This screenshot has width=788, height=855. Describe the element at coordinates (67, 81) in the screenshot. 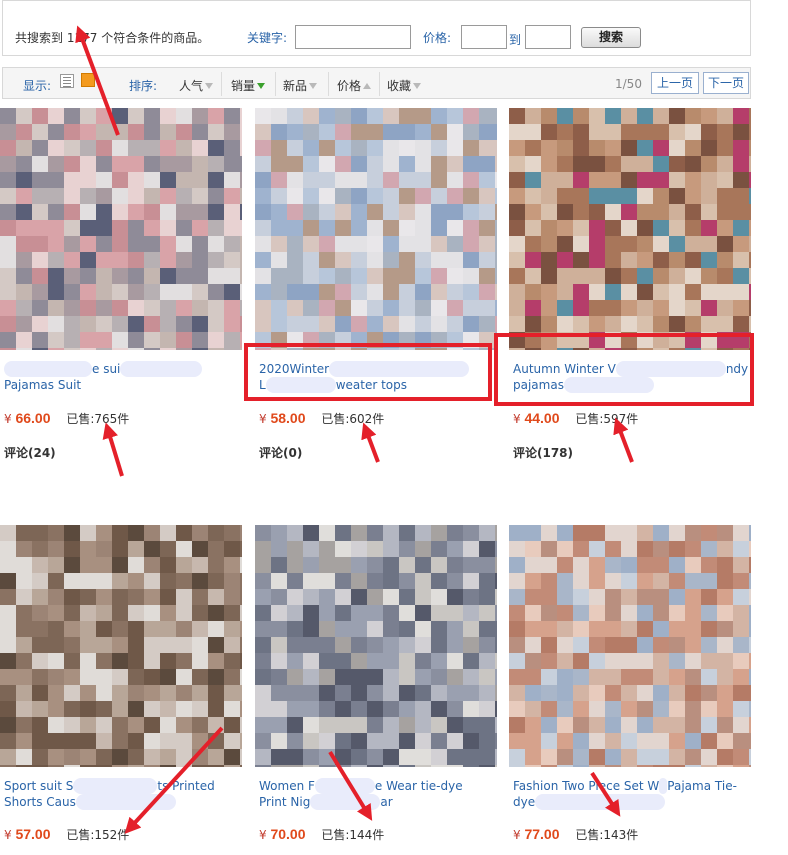

I see `list-view-icon` at that location.